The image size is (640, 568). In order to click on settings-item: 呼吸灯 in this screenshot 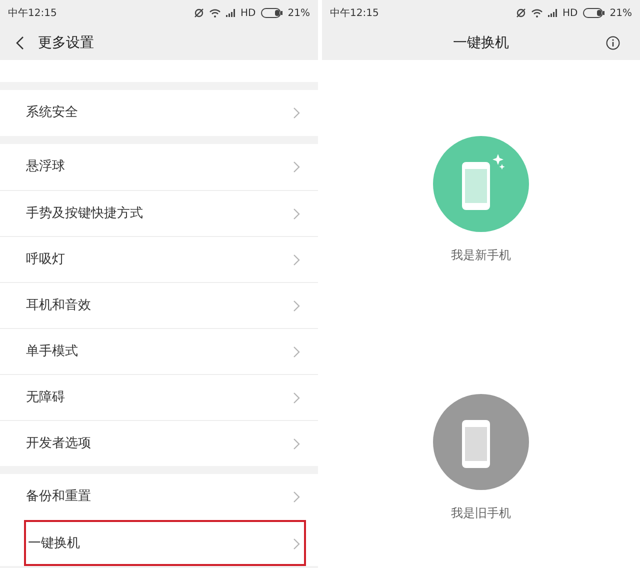, I will do `click(159, 259)`.